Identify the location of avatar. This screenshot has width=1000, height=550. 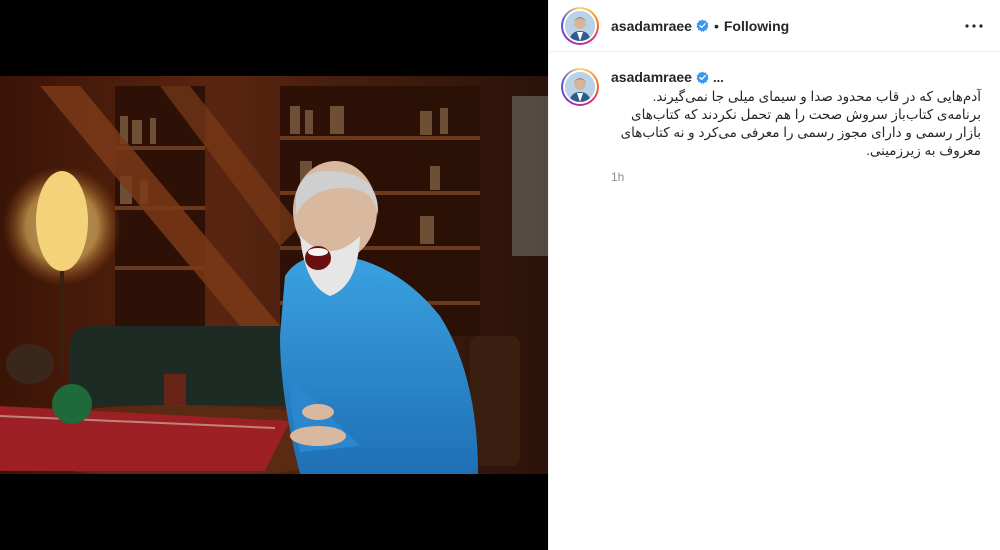
(580, 25).